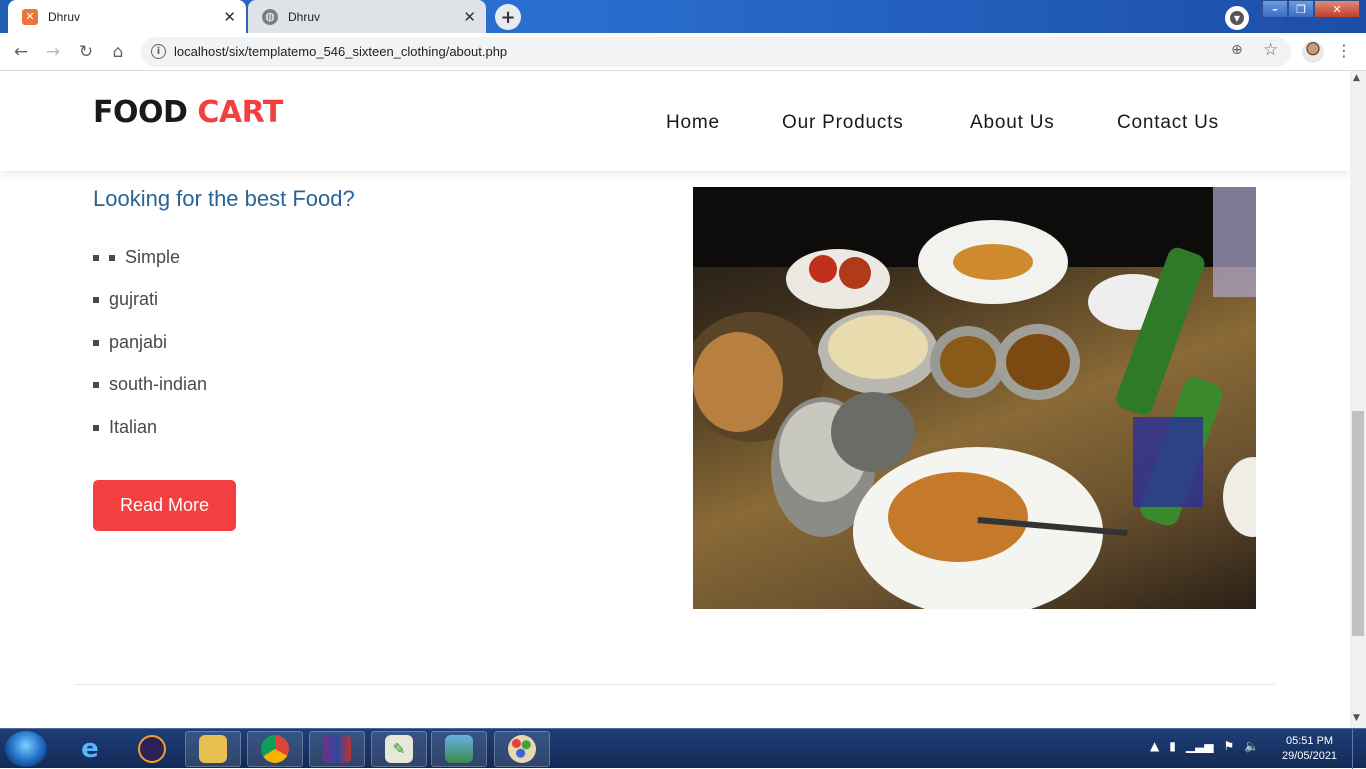 The height and width of the screenshot is (769, 1366). Describe the element at coordinates (224, 198) in the screenshot. I see `section-heading: Looking for the best Food?` at that location.